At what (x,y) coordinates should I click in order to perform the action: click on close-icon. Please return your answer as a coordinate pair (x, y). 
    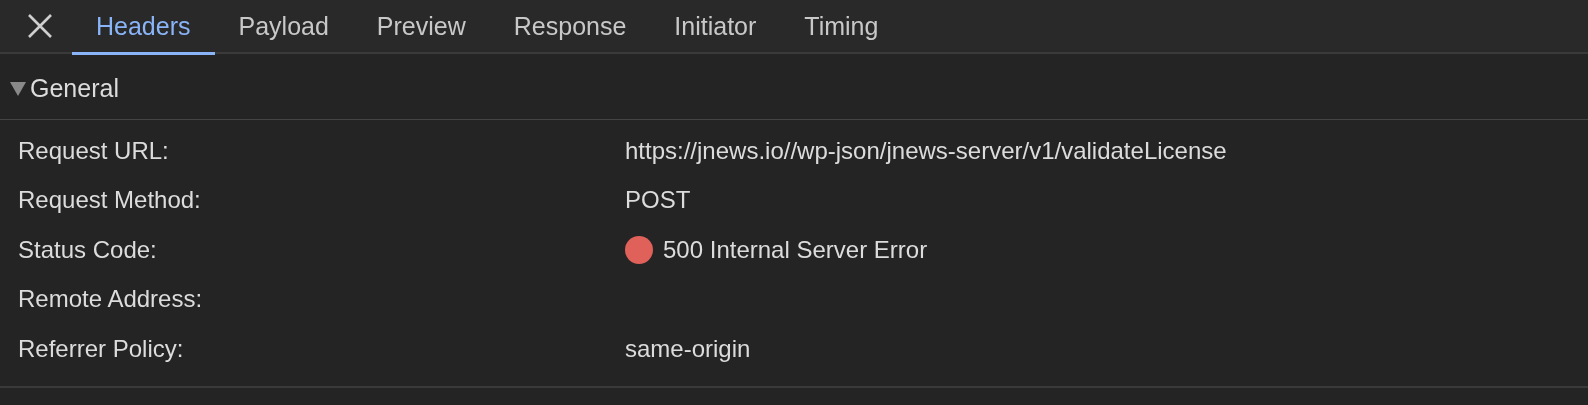
    Looking at the image, I should click on (40, 26).